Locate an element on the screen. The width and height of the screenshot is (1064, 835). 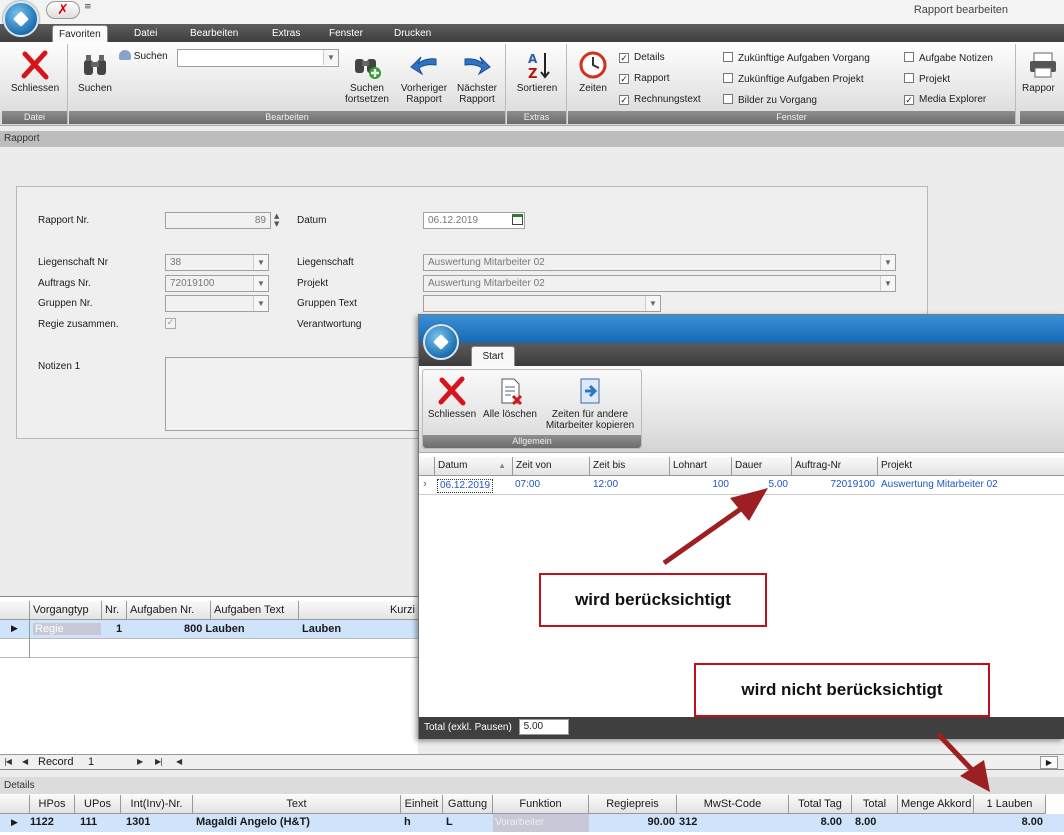
callout-not-considered: wird nicht berücksichtigt is located at coordinates (842, 690).